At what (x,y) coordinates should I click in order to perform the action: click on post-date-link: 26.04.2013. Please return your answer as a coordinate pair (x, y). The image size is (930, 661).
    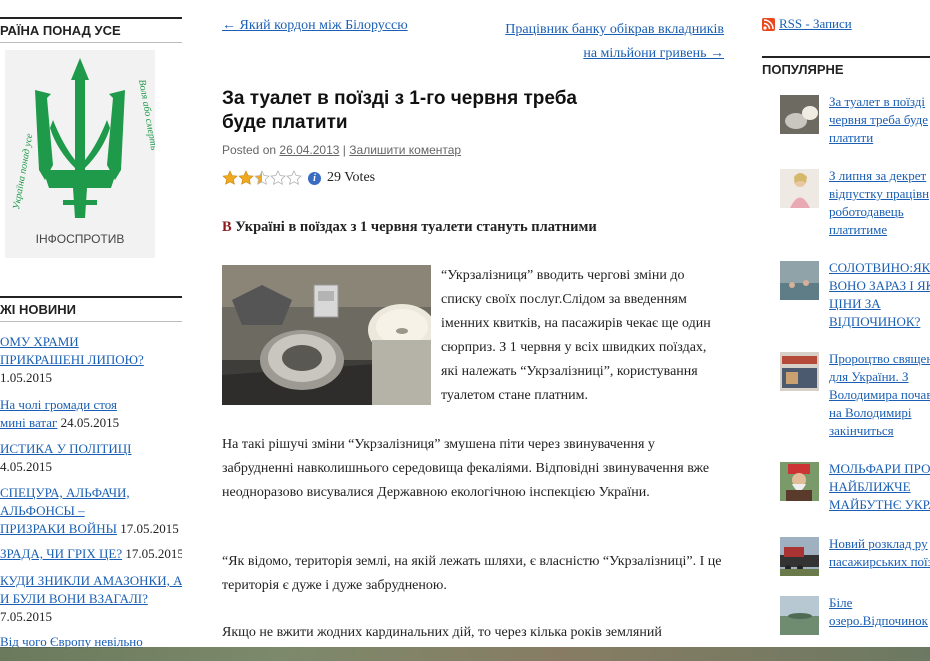
    Looking at the image, I should click on (309, 150).